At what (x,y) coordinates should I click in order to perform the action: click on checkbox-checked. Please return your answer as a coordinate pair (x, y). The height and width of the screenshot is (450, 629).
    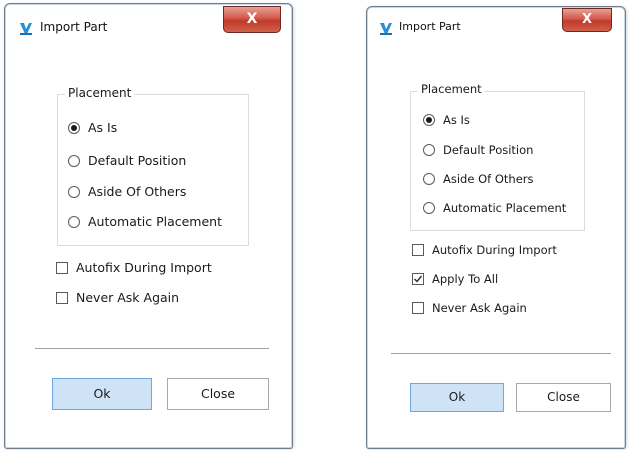
    Looking at the image, I should click on (418, 279).